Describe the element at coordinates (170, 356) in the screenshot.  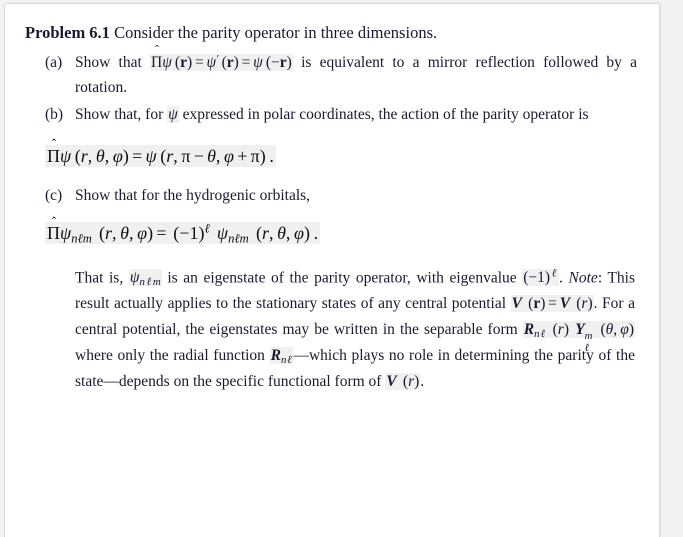
I see `note-text-3: where only the radial function` at that location.